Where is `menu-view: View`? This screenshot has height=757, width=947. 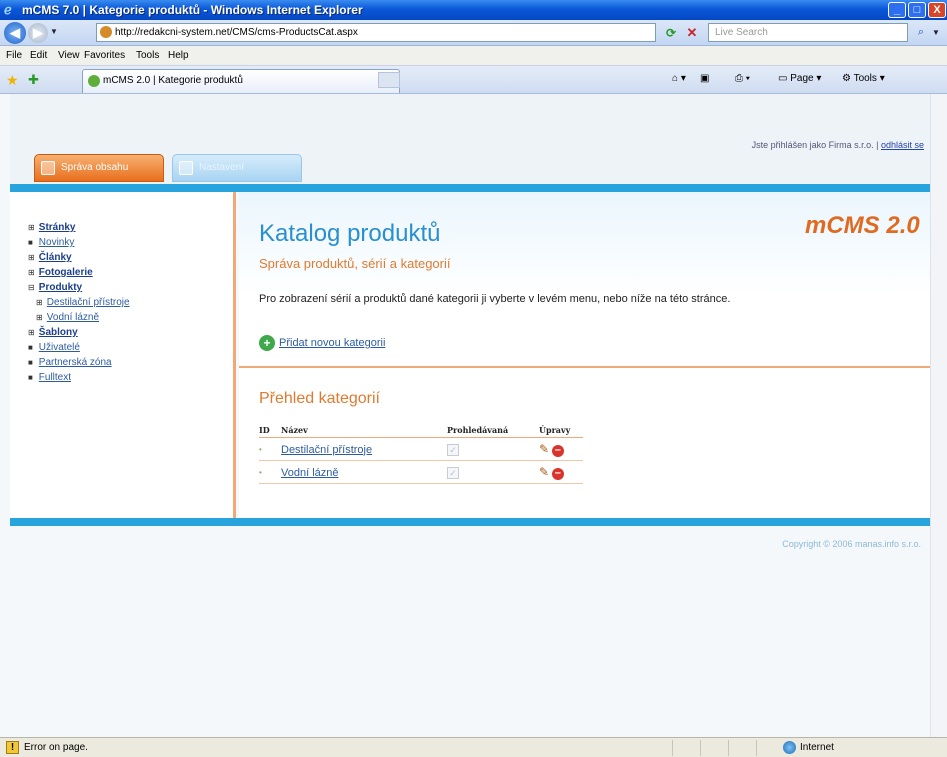
menu-view: View is located at coordinates (69, 55).